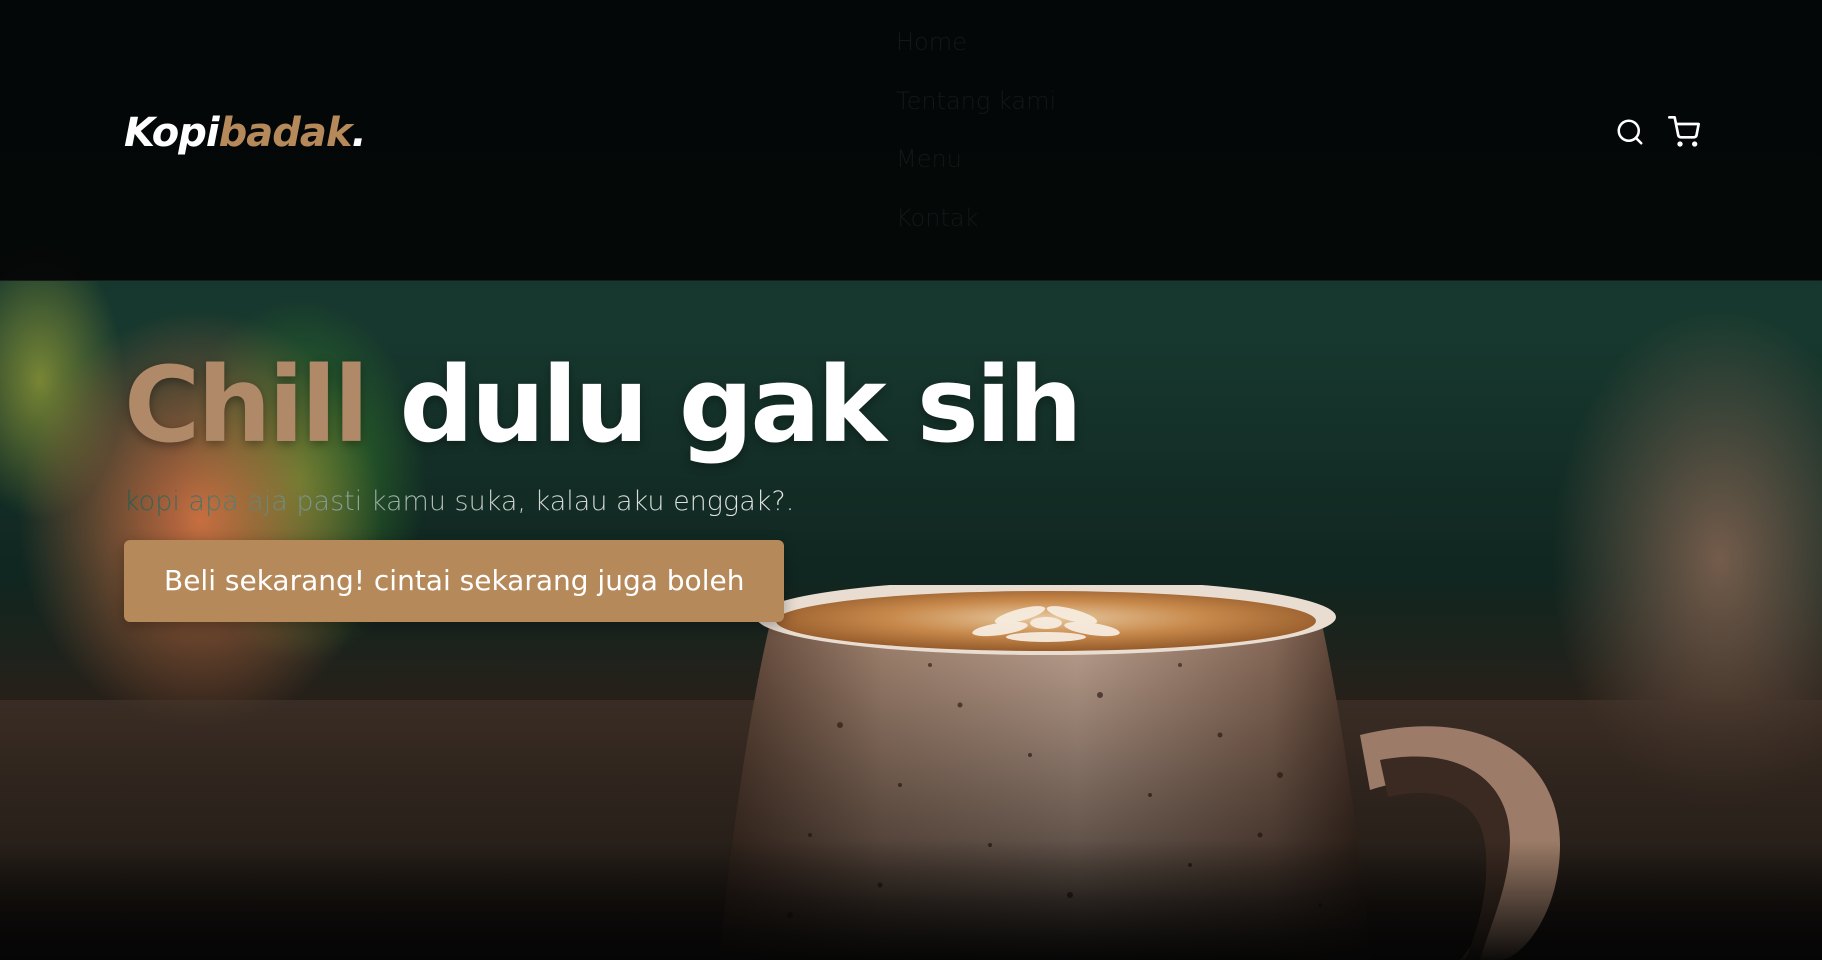 The width and height of the screenshot is (1822, 960). I want to click on nav-link-home: Home, so click(931, 42).